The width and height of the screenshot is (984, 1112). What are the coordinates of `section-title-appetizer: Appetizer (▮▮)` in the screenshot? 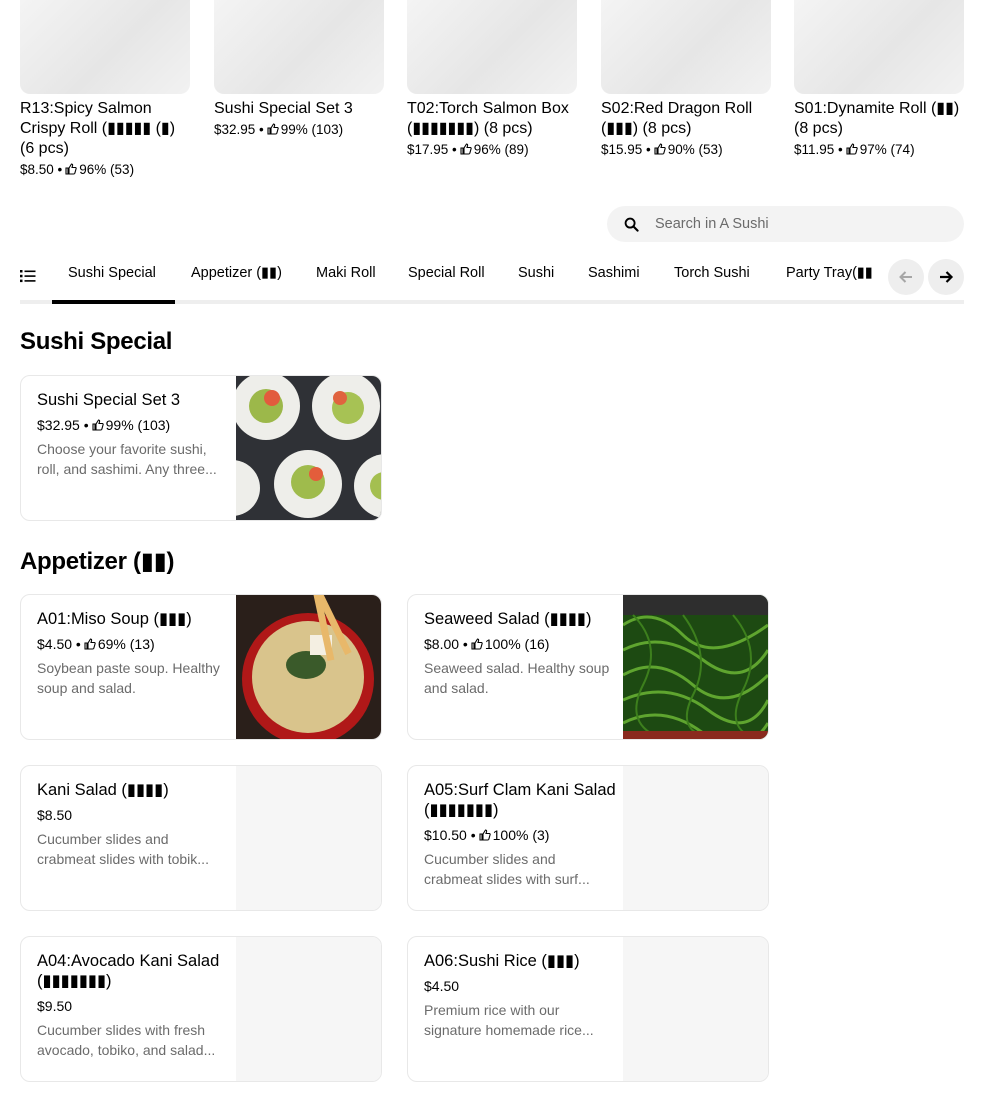 It's located at (97, 561).